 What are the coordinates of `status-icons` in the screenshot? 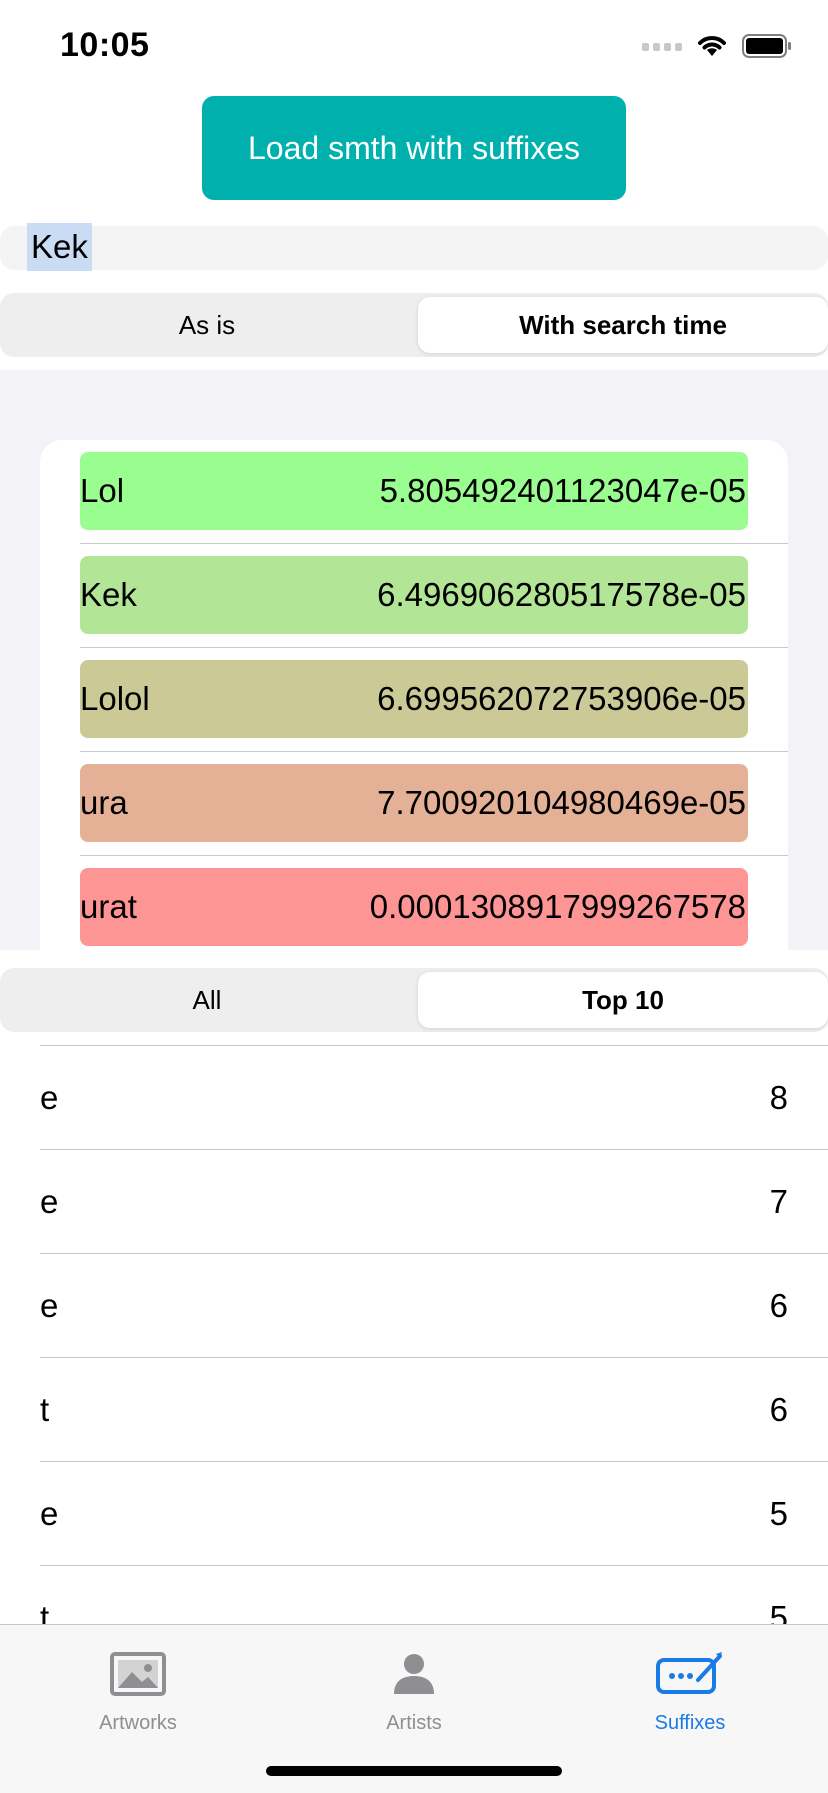 It's located at (717, 48).